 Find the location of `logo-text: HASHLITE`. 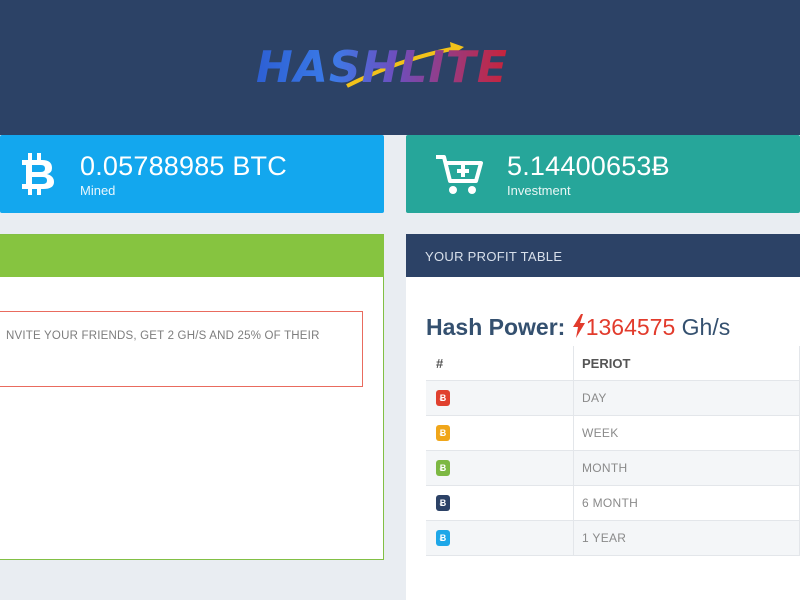

logo-text: HASHLITE is located at coordinates (382, 67).